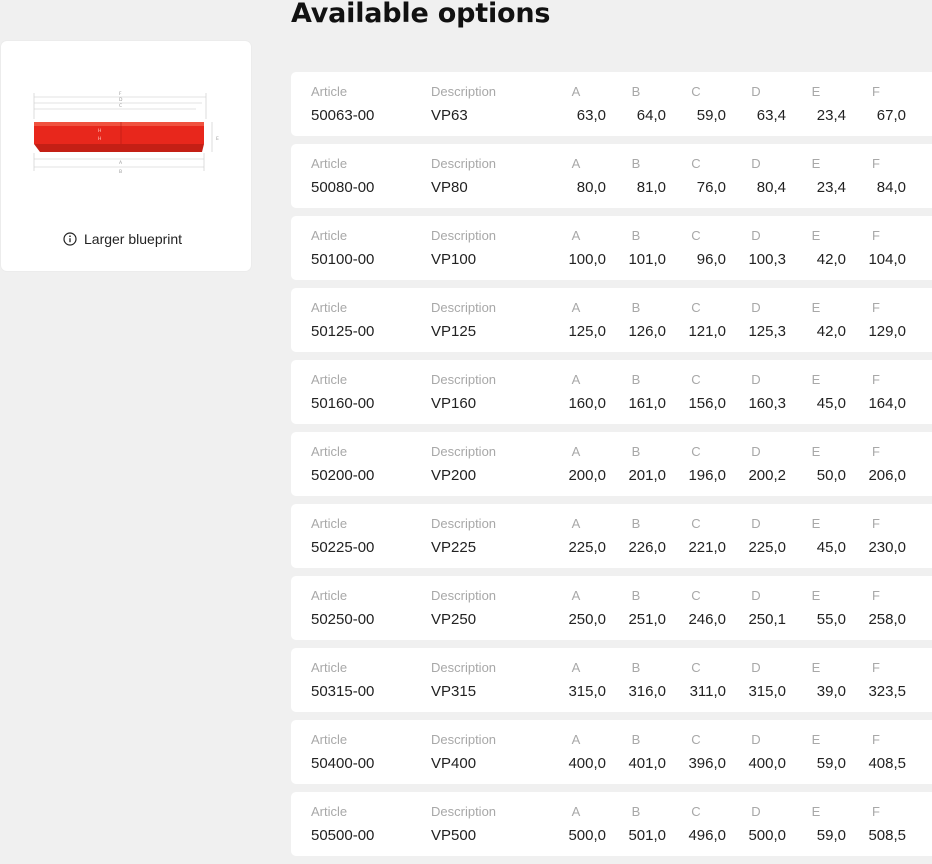 This screenshot has width=932, height=864. I want to click on dim-a-value: 160,0, so click(587, 403).